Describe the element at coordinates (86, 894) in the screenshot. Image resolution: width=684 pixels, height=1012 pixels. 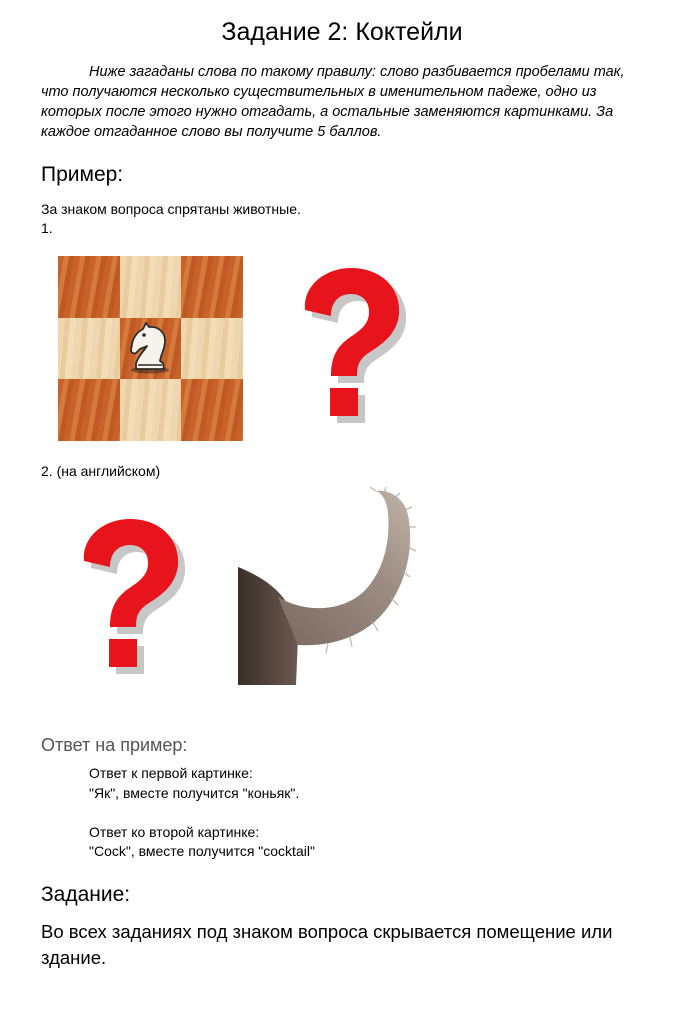
I see `task-heading: Задание:` at that location.